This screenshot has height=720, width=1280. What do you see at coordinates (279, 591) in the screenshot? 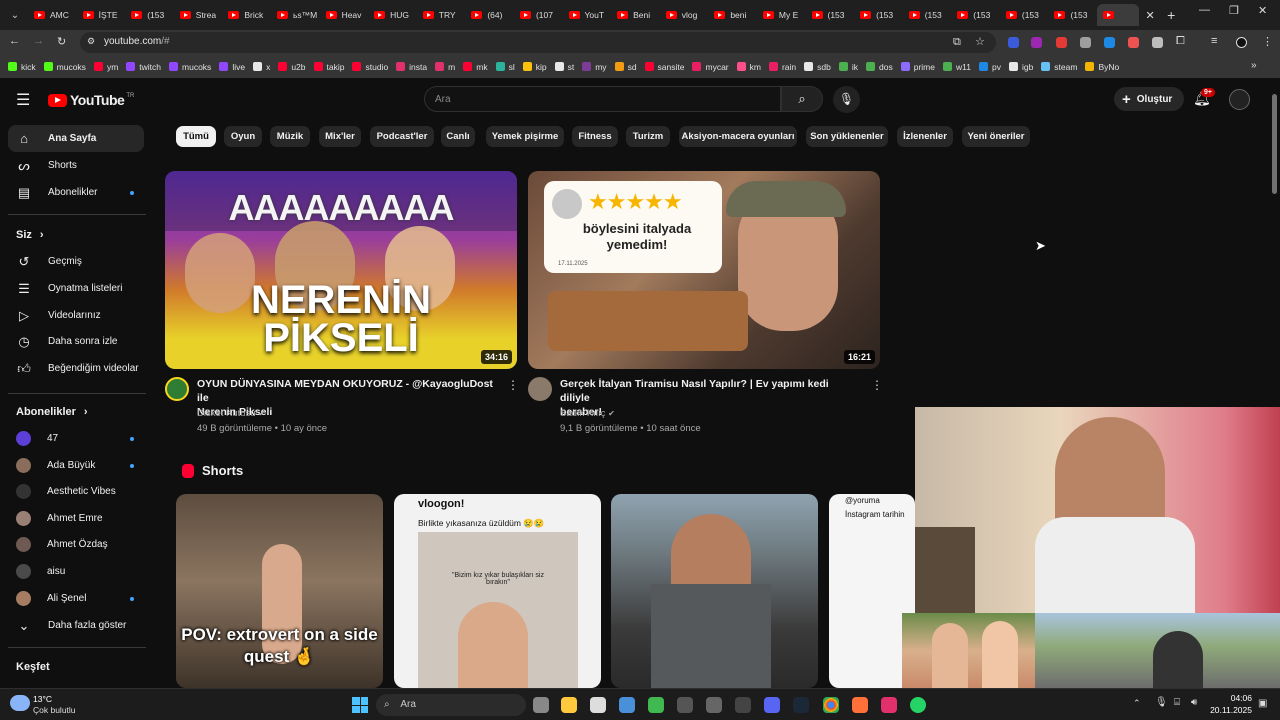
I see `short-card: POV: extrovert on a side quest 🤞` at bounding box center [279, 591].